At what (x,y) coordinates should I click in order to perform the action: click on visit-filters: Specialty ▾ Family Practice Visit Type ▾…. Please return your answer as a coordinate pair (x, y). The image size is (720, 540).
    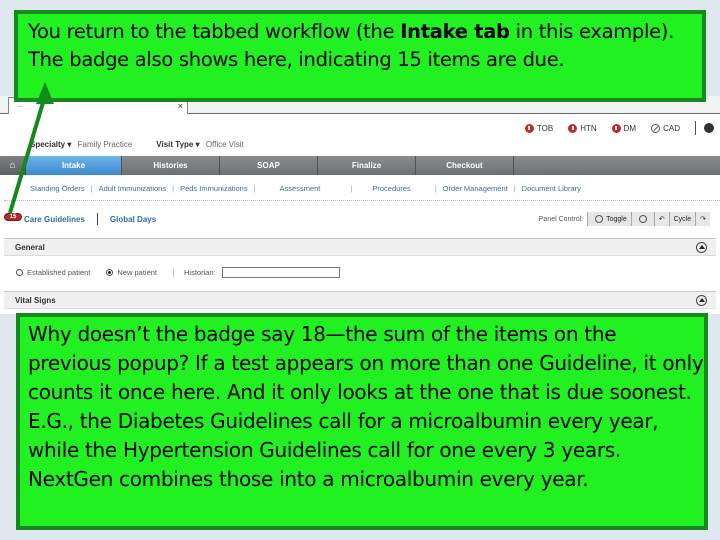
    Looking at the image, I should click on (149, 144).